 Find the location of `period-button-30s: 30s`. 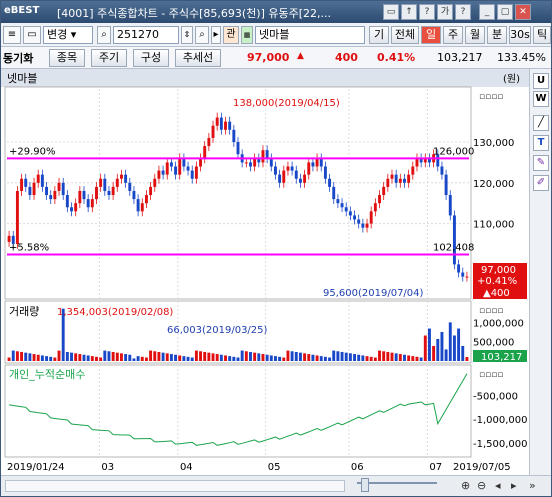

period-button-30s: 30s is located at coordinates (520, 35).